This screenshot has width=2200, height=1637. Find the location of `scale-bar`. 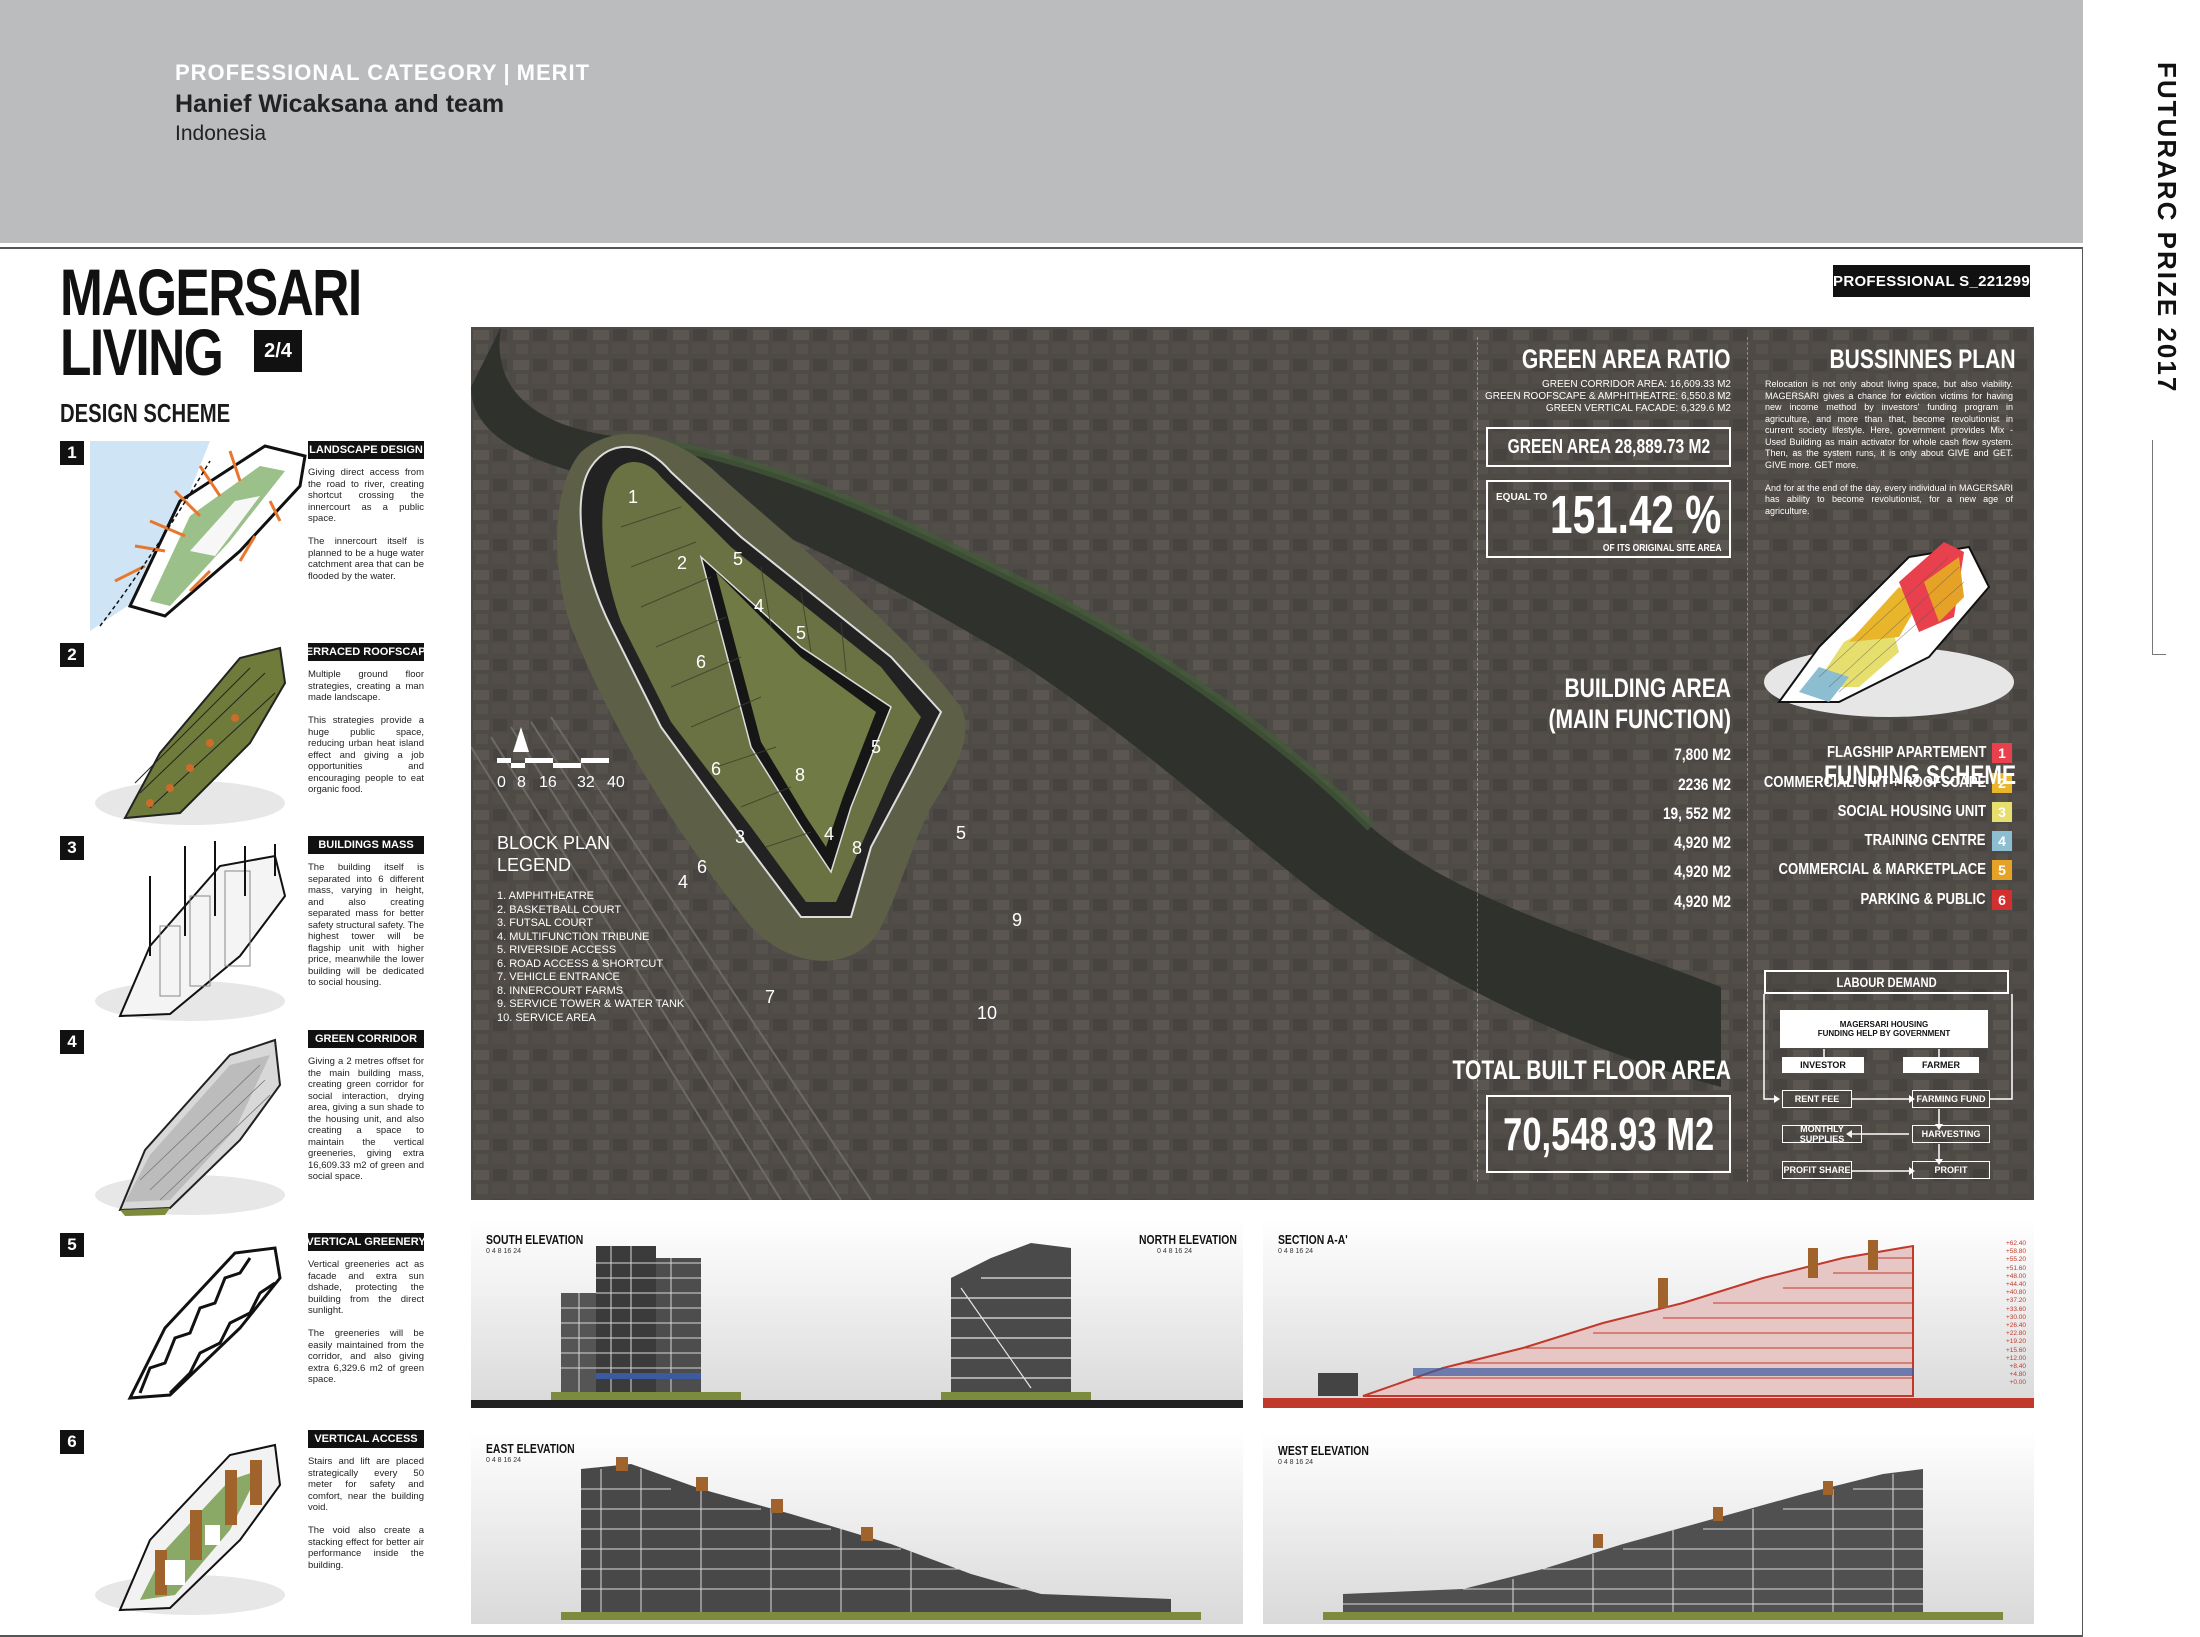

scale-bar is located at coordinates (553, 763).